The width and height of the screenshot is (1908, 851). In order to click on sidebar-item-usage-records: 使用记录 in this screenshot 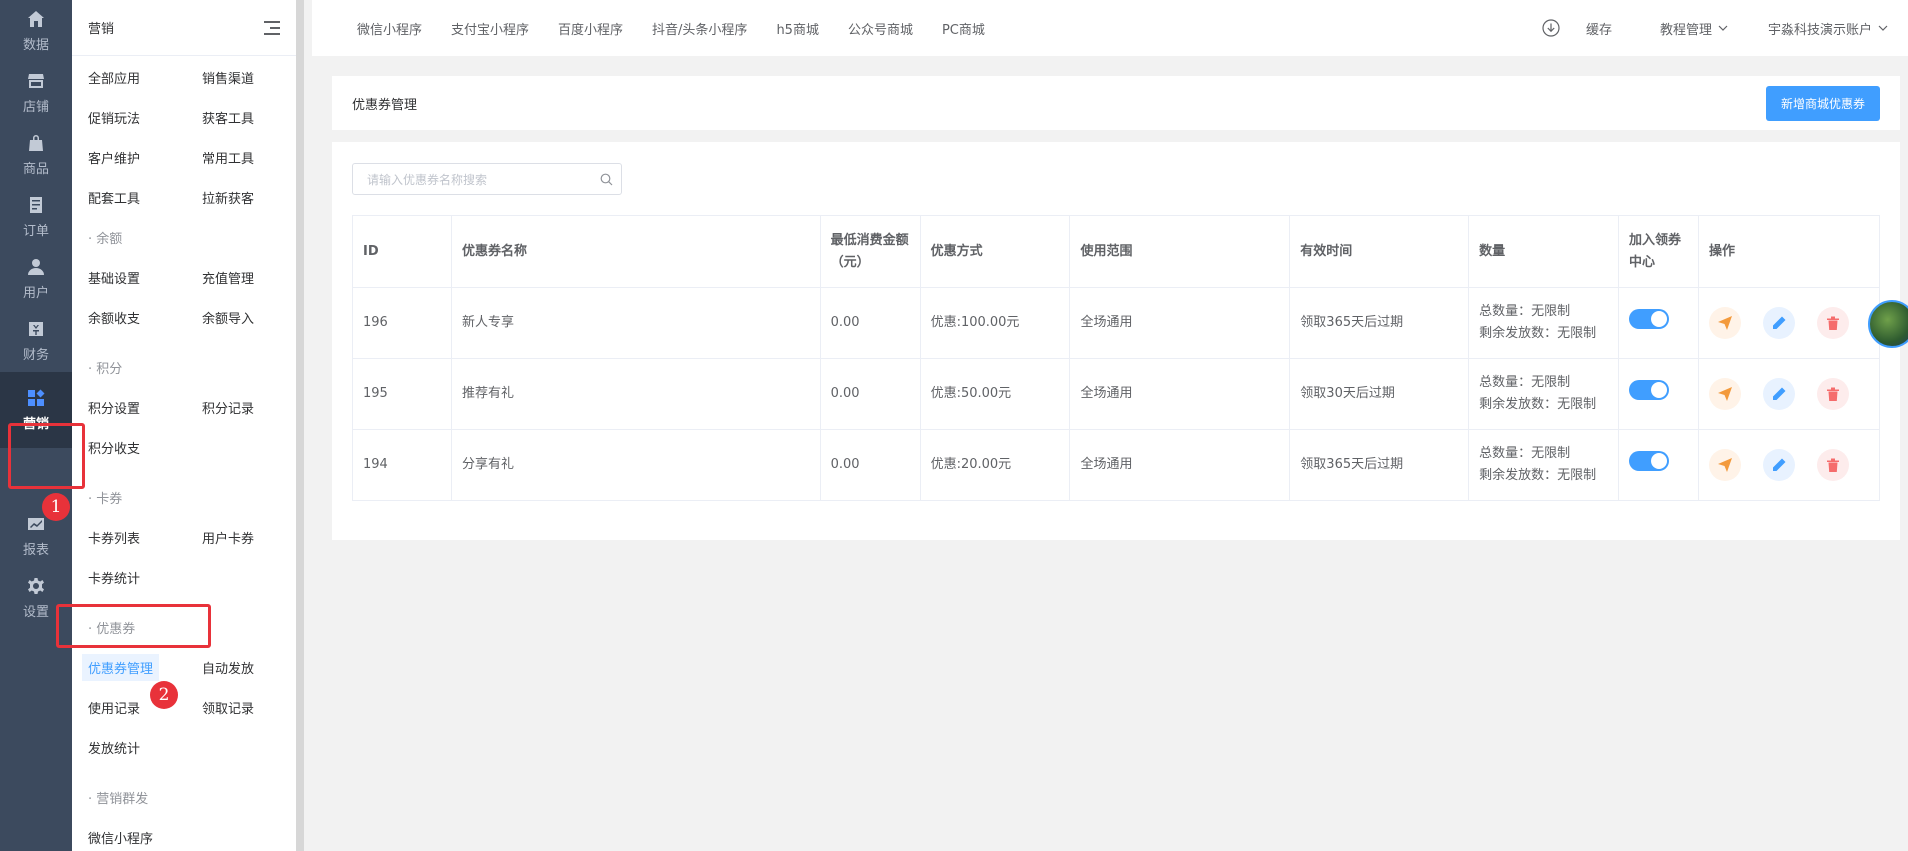, I will do `click(114, 707)`.